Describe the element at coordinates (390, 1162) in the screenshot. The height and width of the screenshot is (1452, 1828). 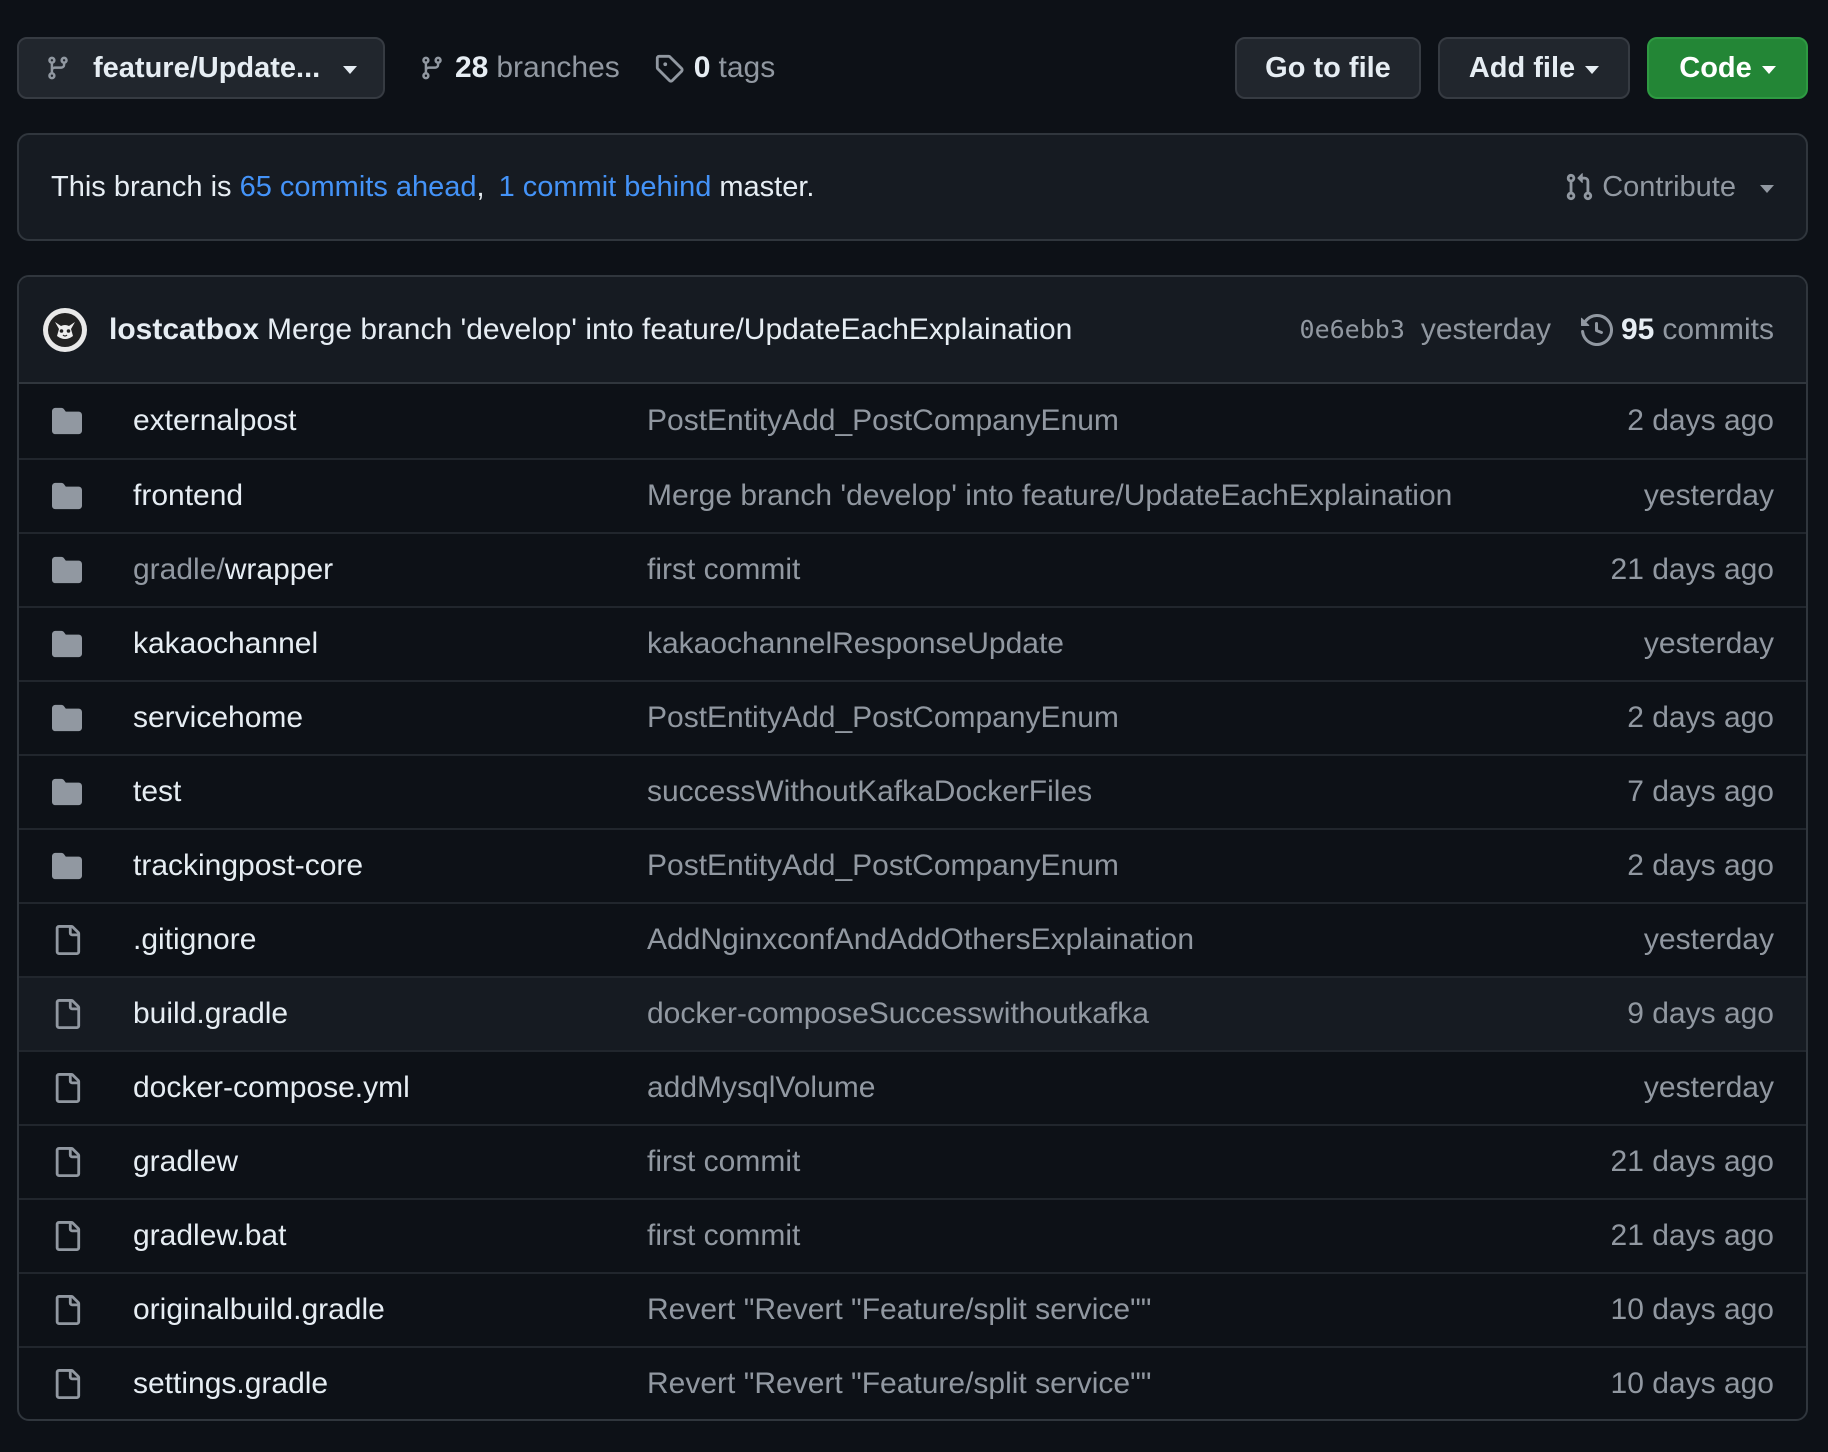
I see `file-name-link: gradlew` at that location.